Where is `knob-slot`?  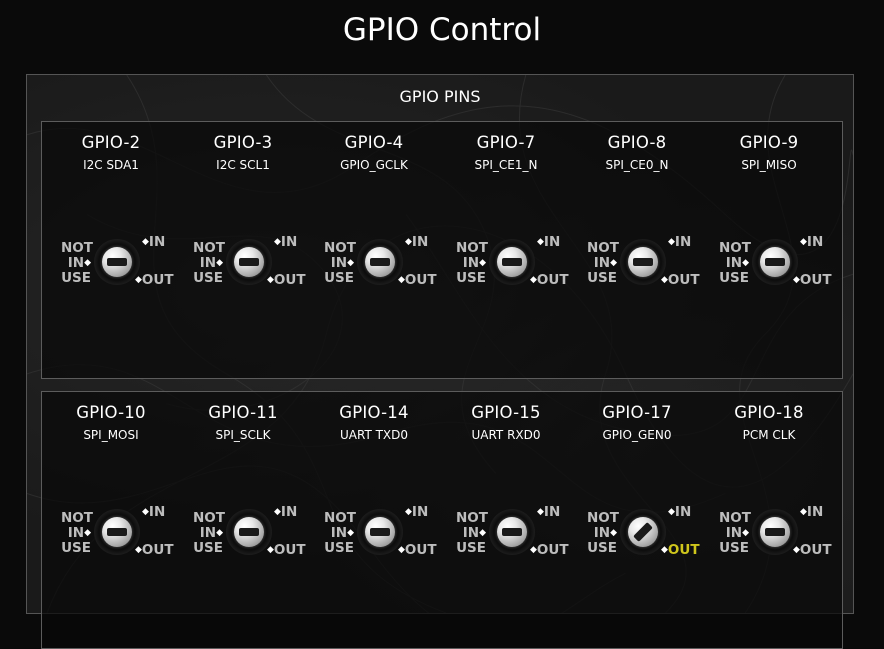
knob-slot is located at coordinates (512, 532).